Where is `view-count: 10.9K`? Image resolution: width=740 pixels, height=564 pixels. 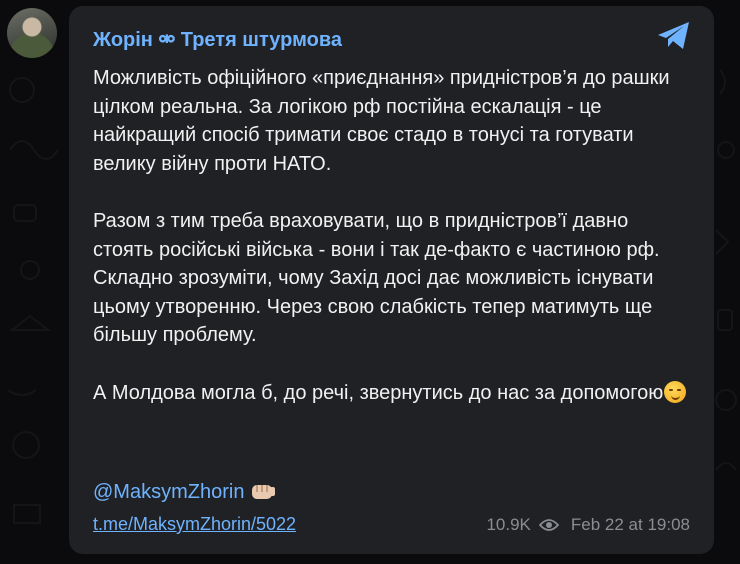
view-count: 10.9K is located at coordinates (508, 524).